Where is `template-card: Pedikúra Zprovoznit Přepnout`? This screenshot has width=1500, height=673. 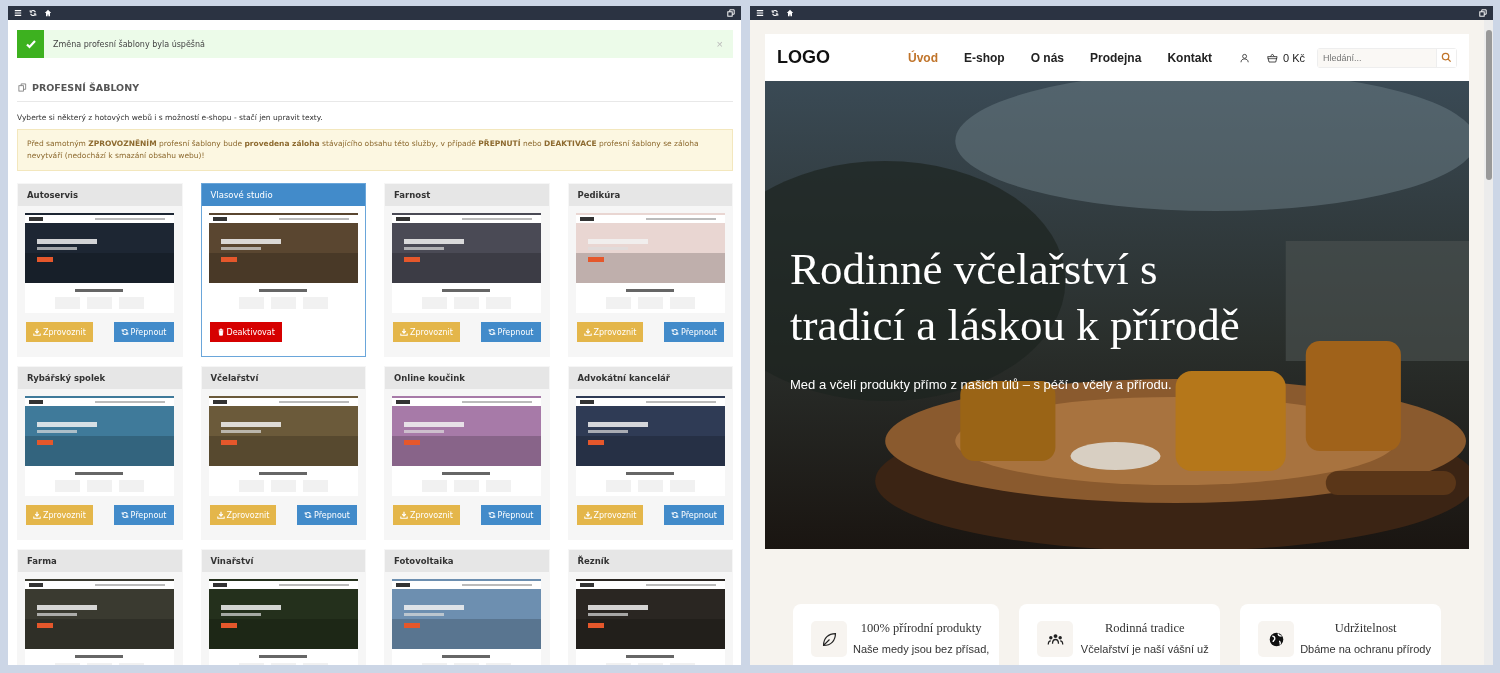
template-card: Pedikúra Zprovoznit Přepnout is located at coordinates (650, 270).